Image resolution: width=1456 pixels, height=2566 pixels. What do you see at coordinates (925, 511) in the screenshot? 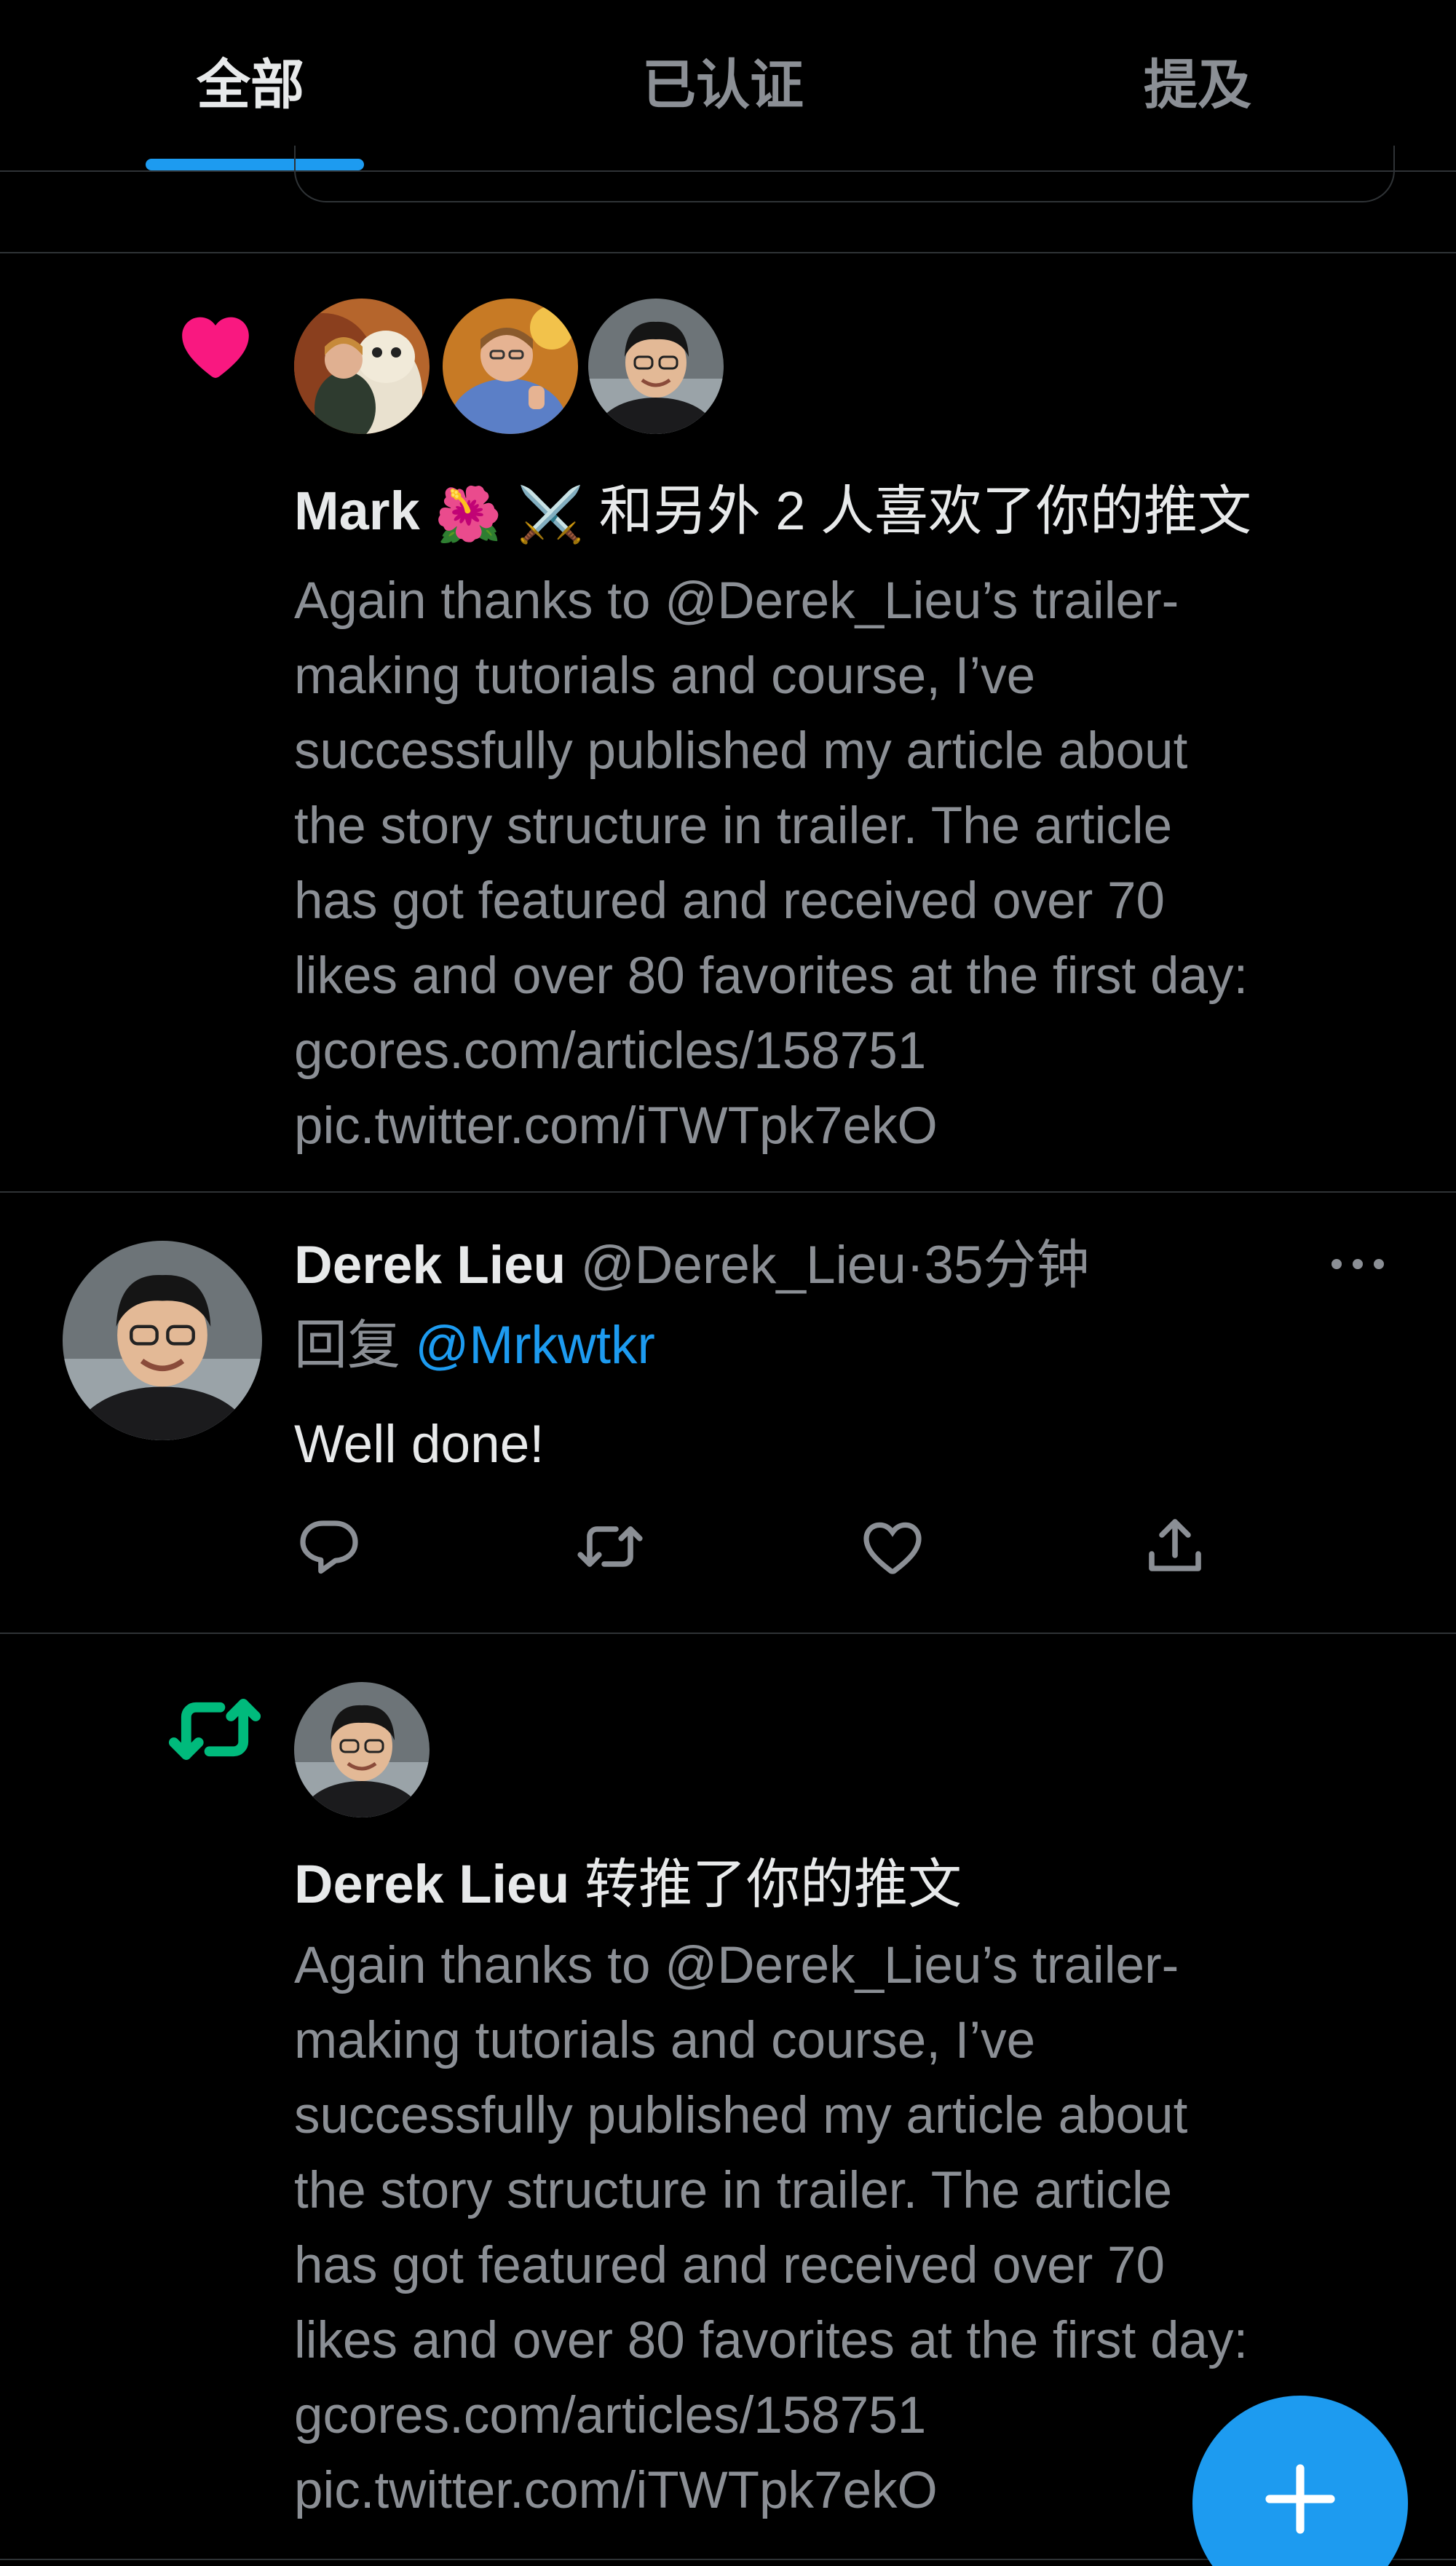
I see `notification-action: 和另外 2 人喜欢了你的推文` at bounding box center [925, 511].